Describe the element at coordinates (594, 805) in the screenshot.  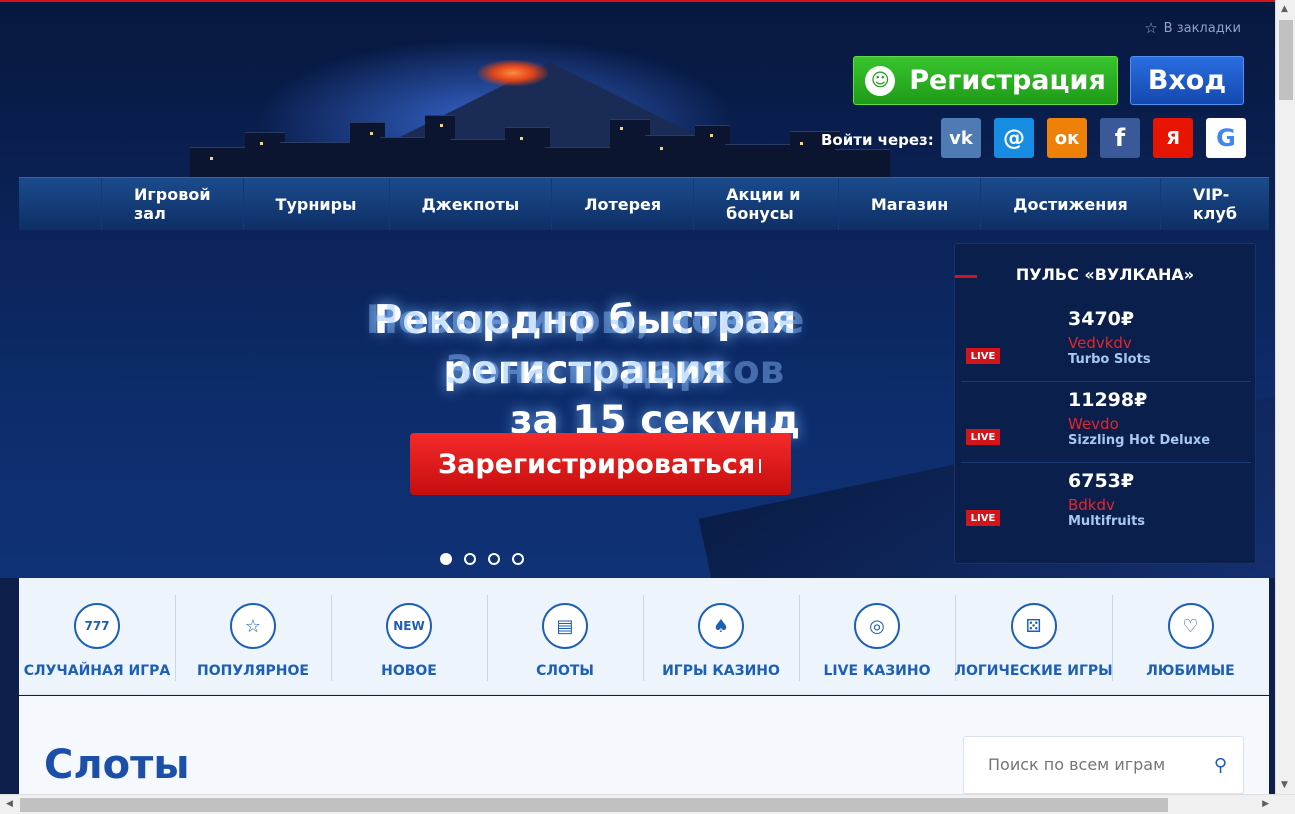
I see `horizontal-scroll-thumb` at that location.